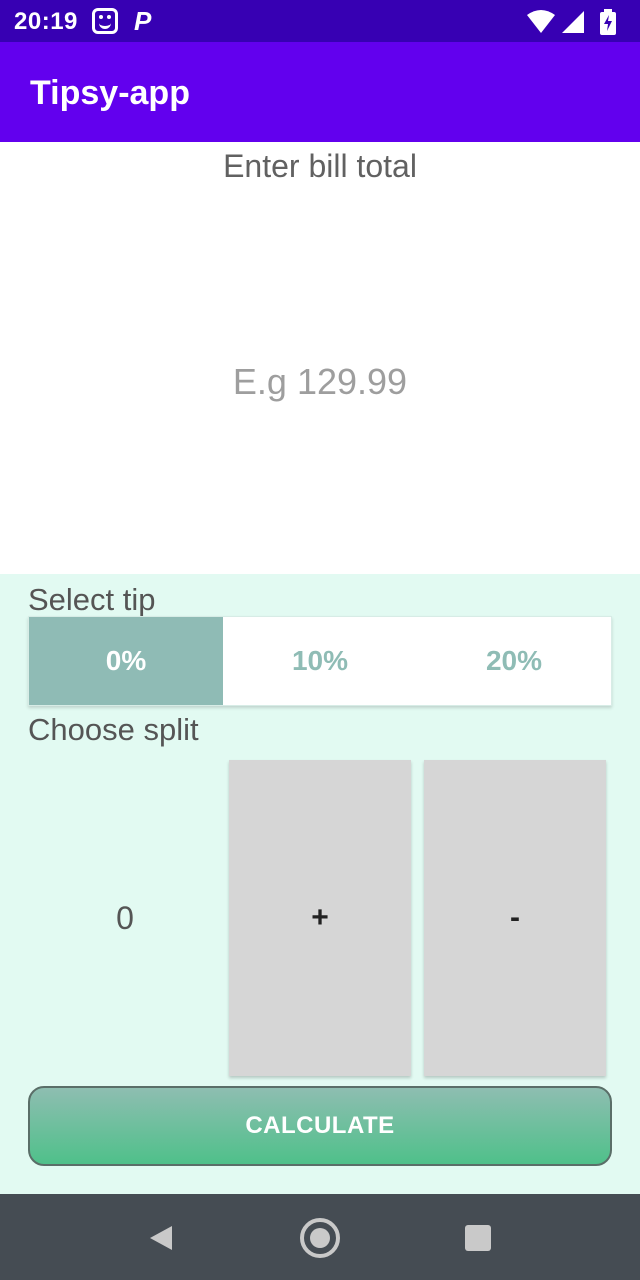 The image size is (640, 1280). What do you see at coordinates (143, 21) in the screenshot?
I see `p-icon: P` at bounding box center [143, 21].